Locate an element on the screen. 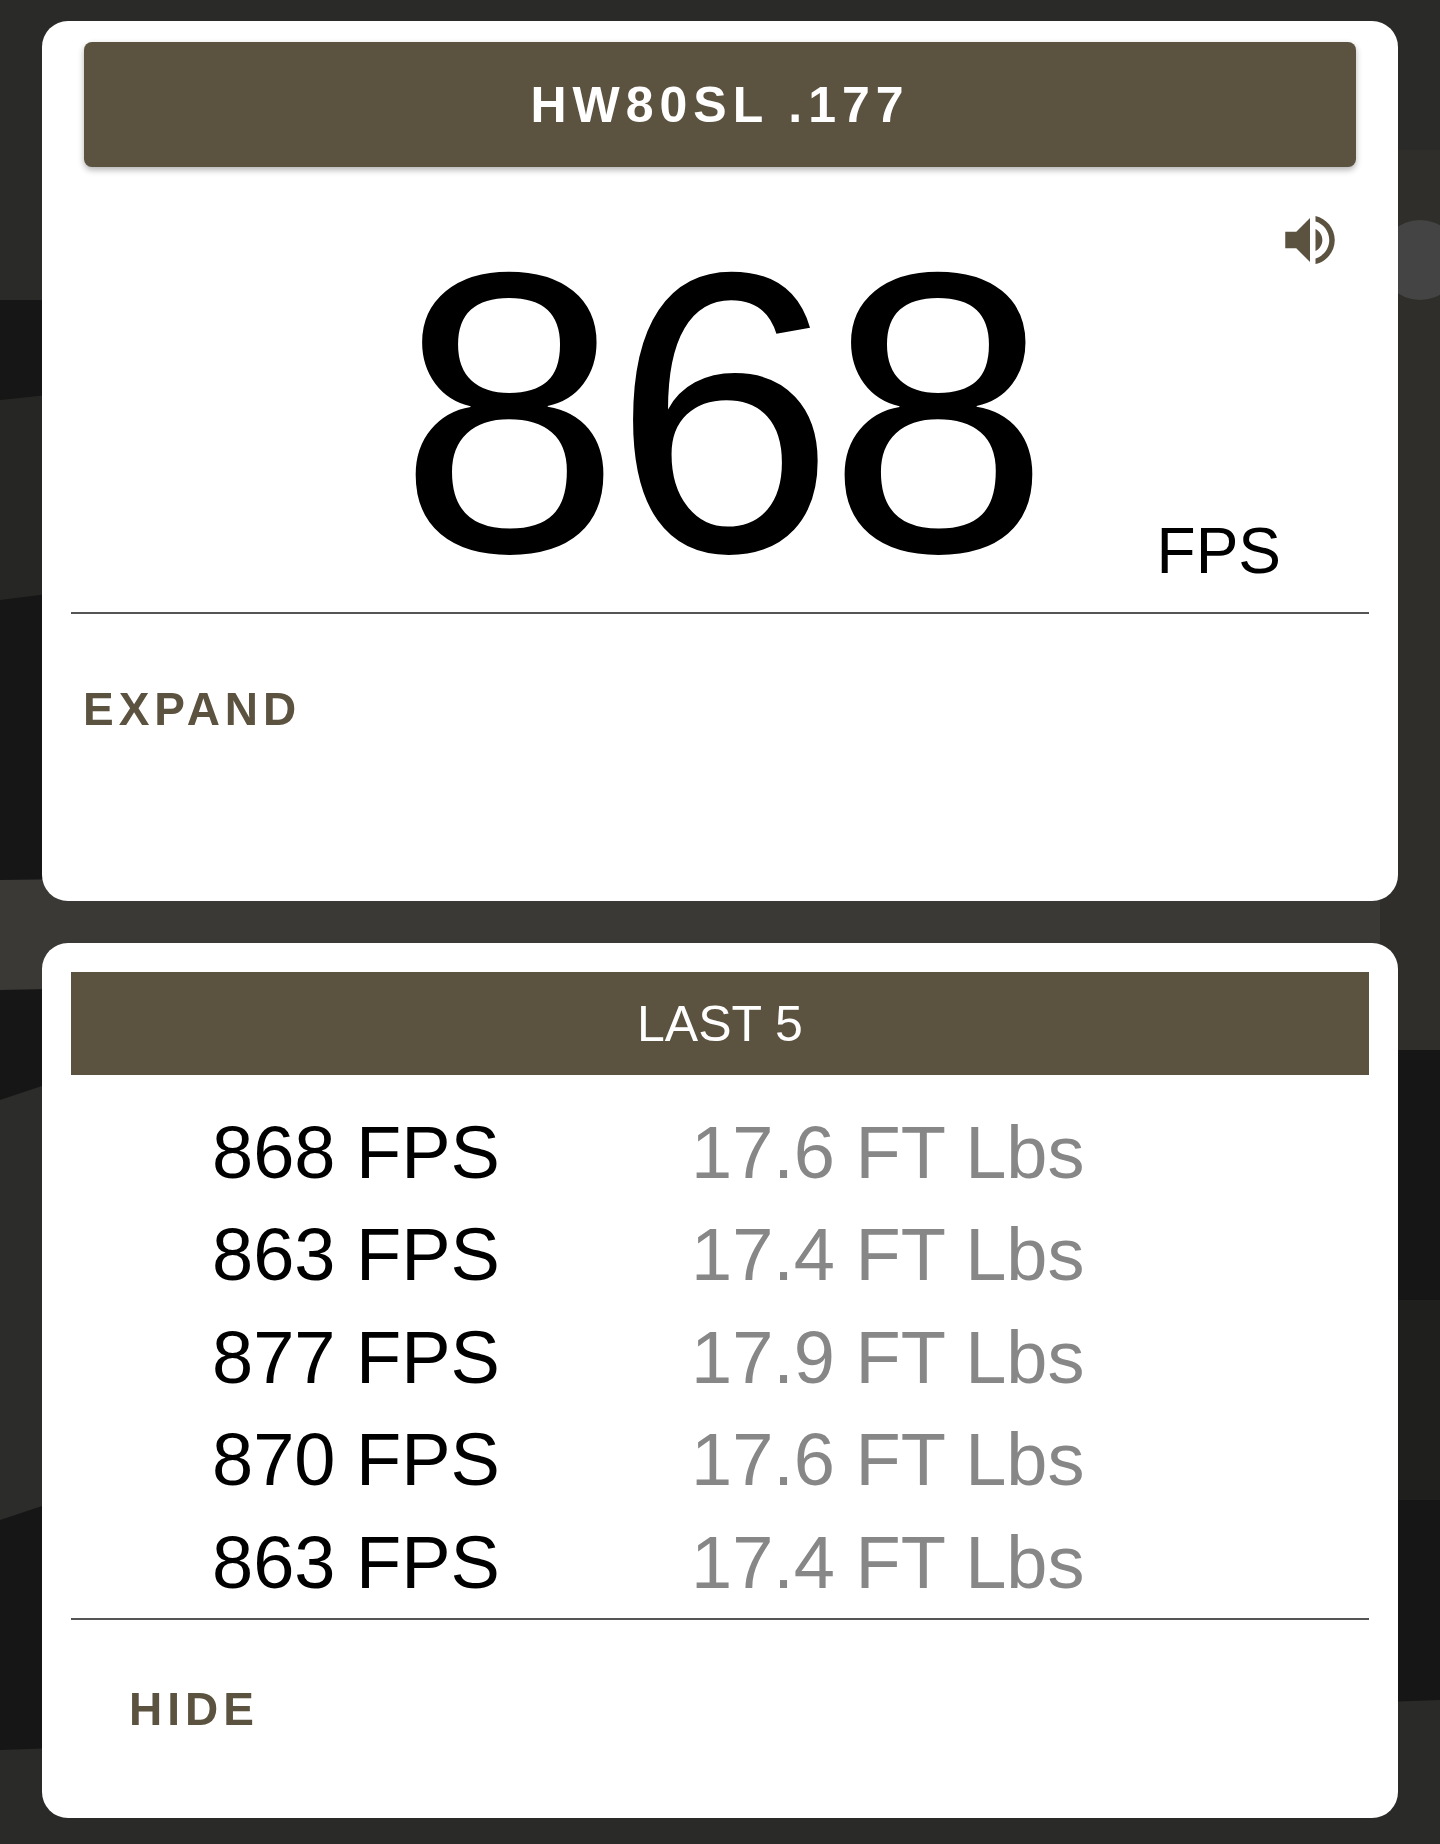 This screenshot has width=1440, height=1844. energy-value: 17.9 FT Lbs is located at coordinates (888, 1357).